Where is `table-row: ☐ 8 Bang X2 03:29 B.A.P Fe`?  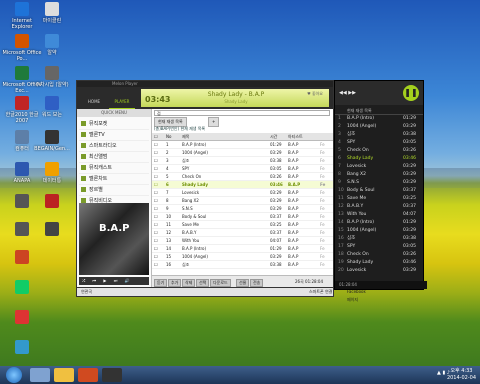 table-row: ☐ 8 Bang X2 03:29 B.A.P Fe is located at coordinates (242, 201).